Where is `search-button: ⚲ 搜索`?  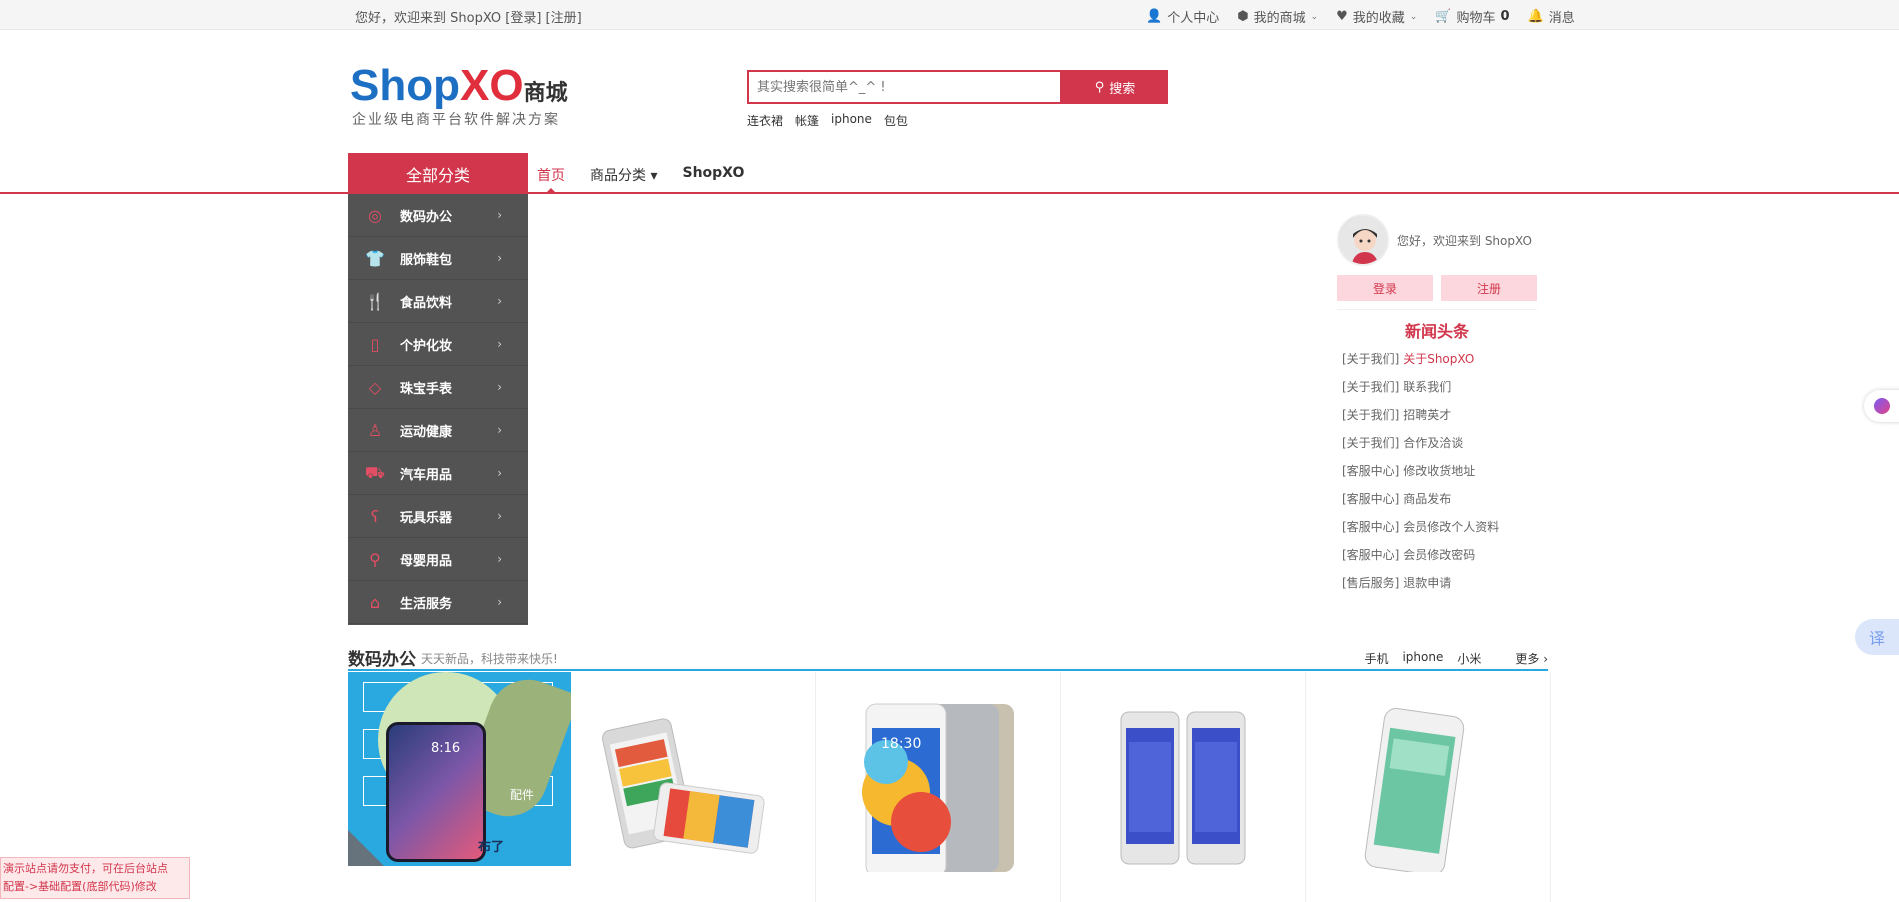
search-button: ⚲ 搜索 is located at coordinates (1115, 87).